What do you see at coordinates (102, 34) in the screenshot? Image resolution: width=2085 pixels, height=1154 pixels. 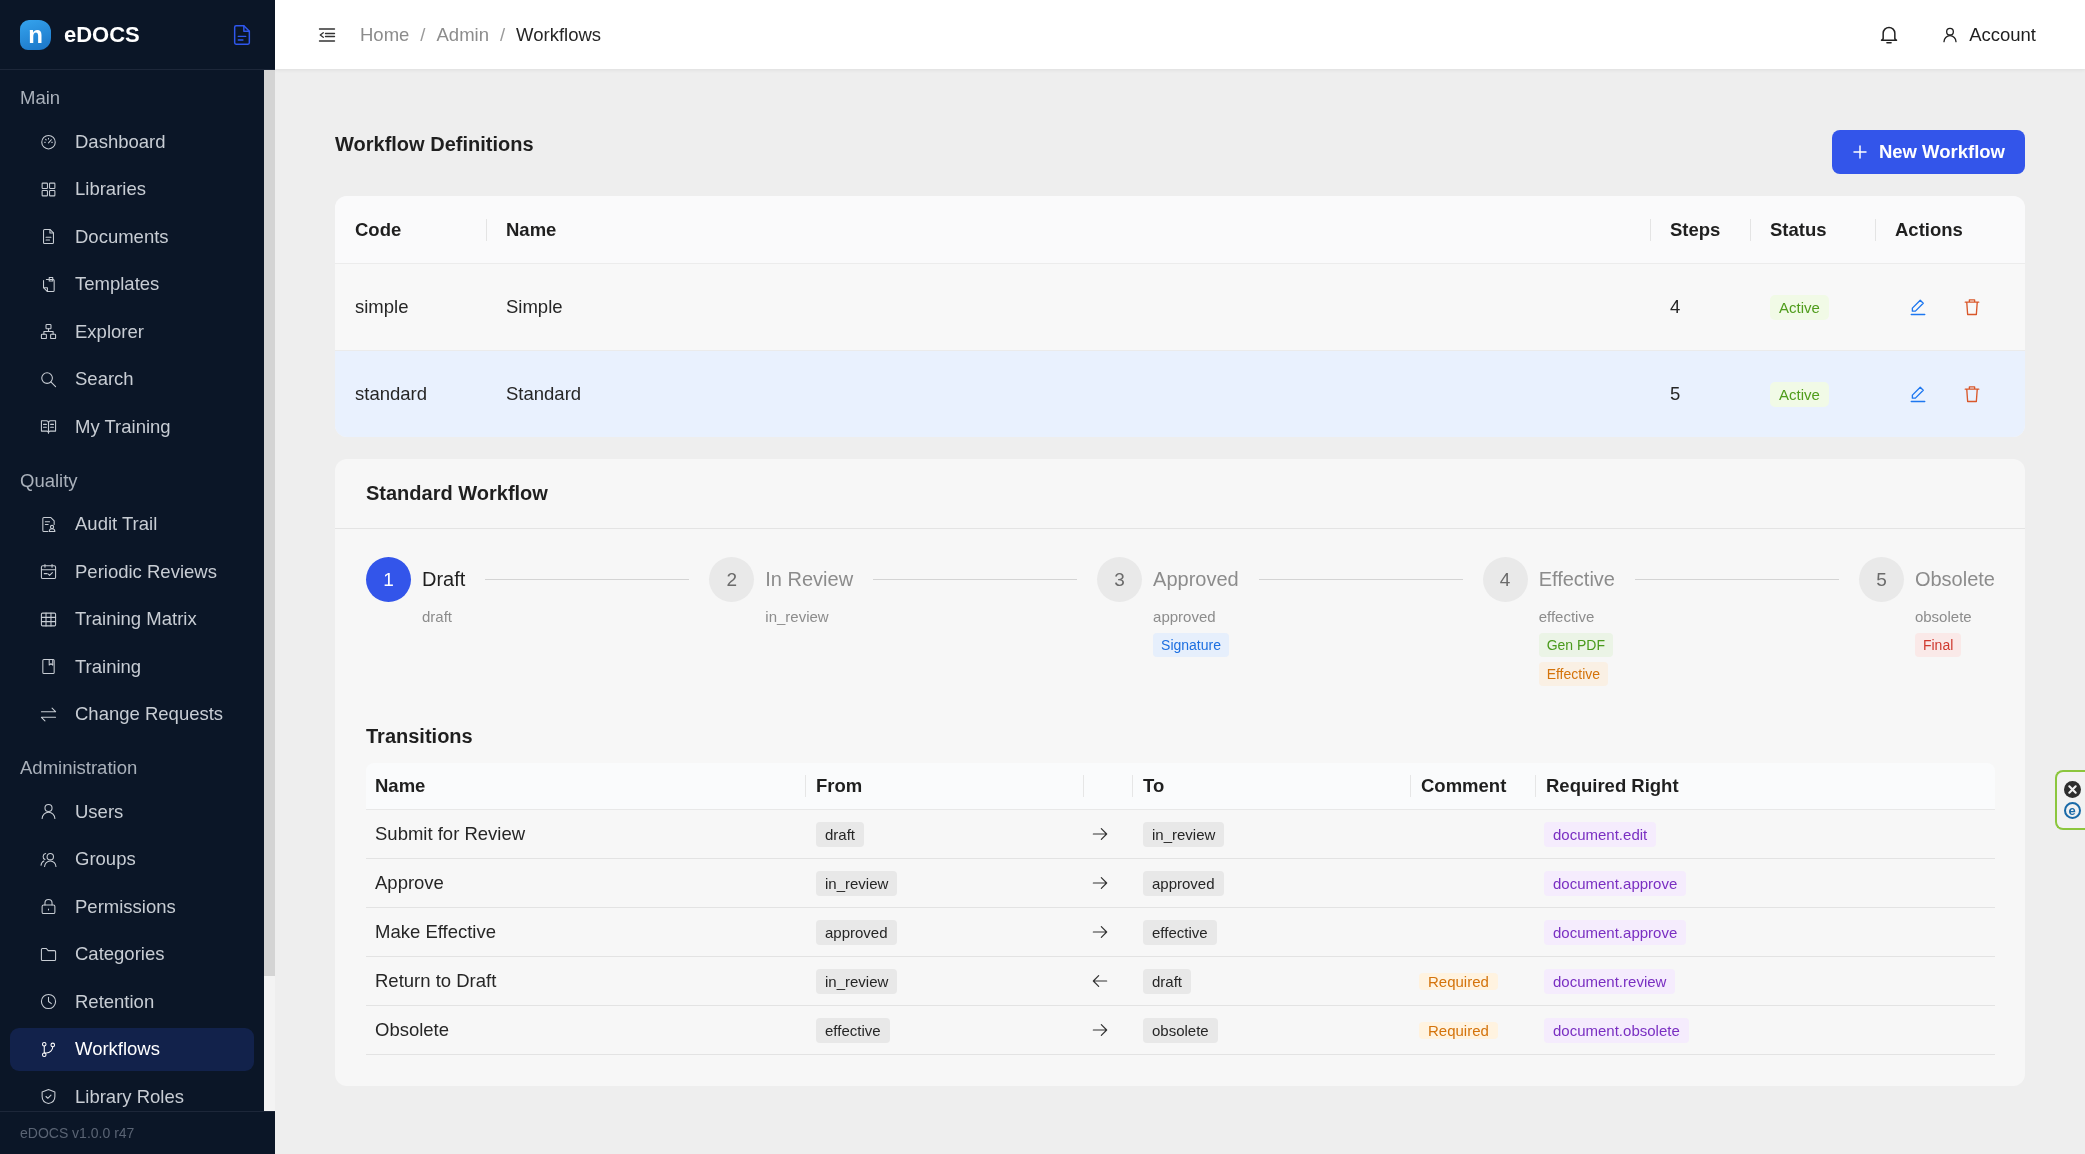 I see `app-name: eDOCS` at bounding box center [102, 34].